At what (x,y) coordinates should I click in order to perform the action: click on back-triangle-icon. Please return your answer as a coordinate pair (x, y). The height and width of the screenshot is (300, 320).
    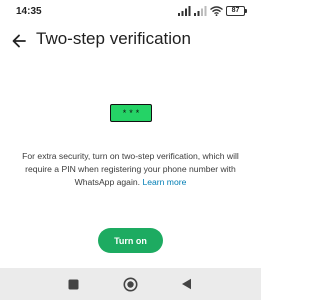
    Looking at the image, I should click on (186, 284).